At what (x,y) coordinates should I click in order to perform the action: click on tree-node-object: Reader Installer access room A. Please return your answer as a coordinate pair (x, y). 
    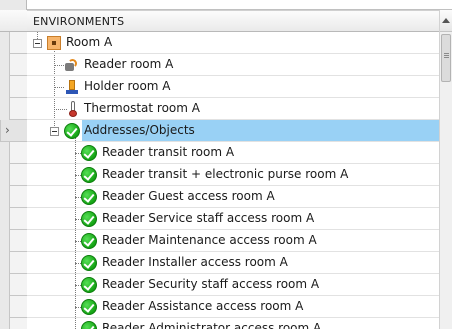
    Looking at the image, I should click on (233, 263).